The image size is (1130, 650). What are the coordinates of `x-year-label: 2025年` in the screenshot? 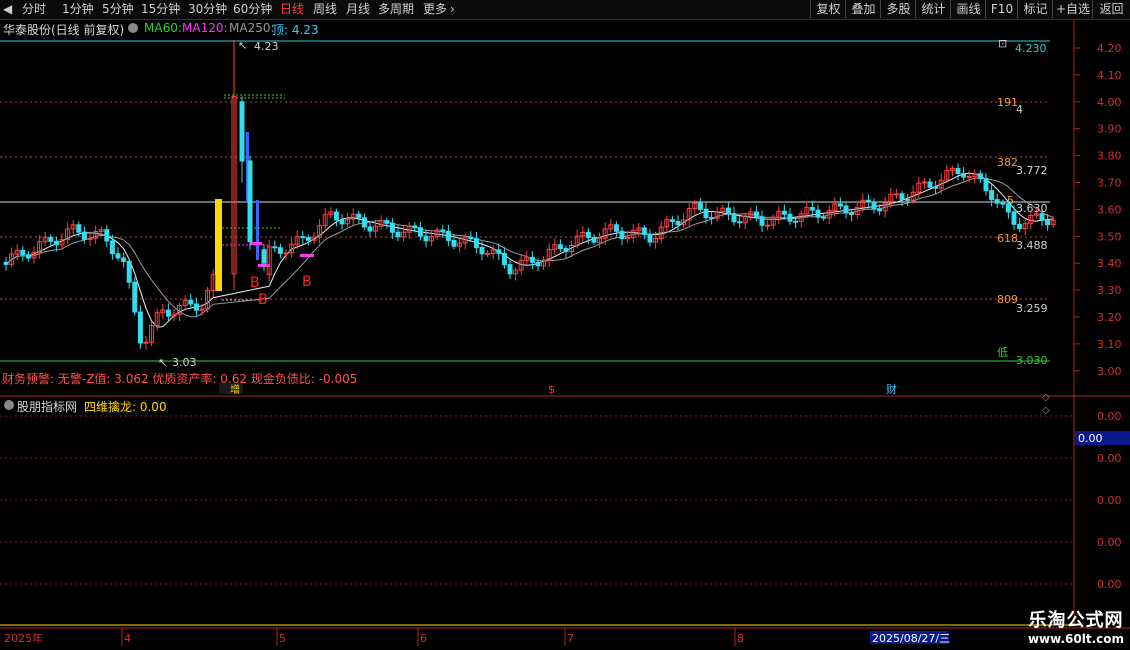 It's located at (23, 638).